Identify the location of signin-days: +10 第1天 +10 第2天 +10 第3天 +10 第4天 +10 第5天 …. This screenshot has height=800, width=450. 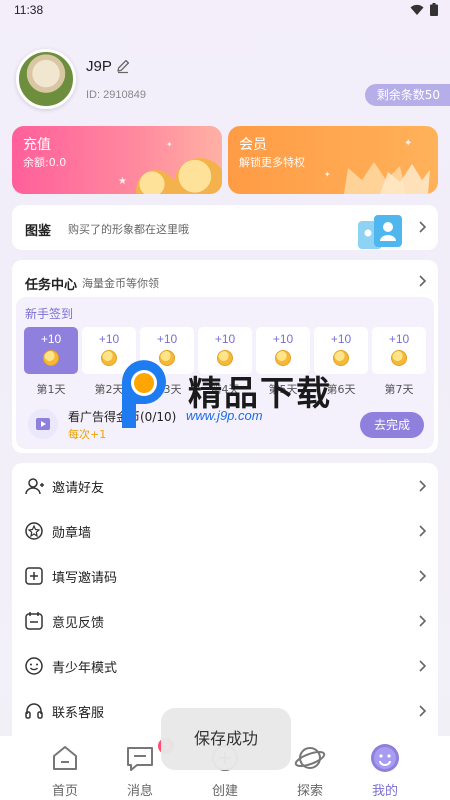
(226, 361).